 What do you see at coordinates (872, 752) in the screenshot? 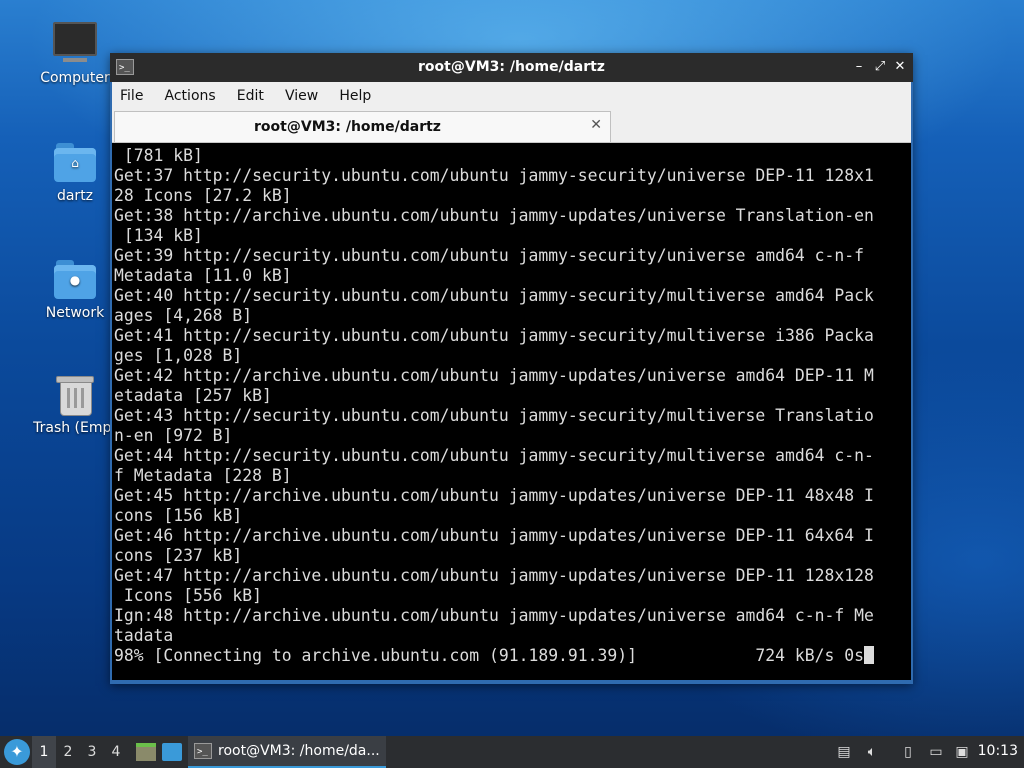
I see `volume-icon: 🔈︎` at bounding box center [872, 752].